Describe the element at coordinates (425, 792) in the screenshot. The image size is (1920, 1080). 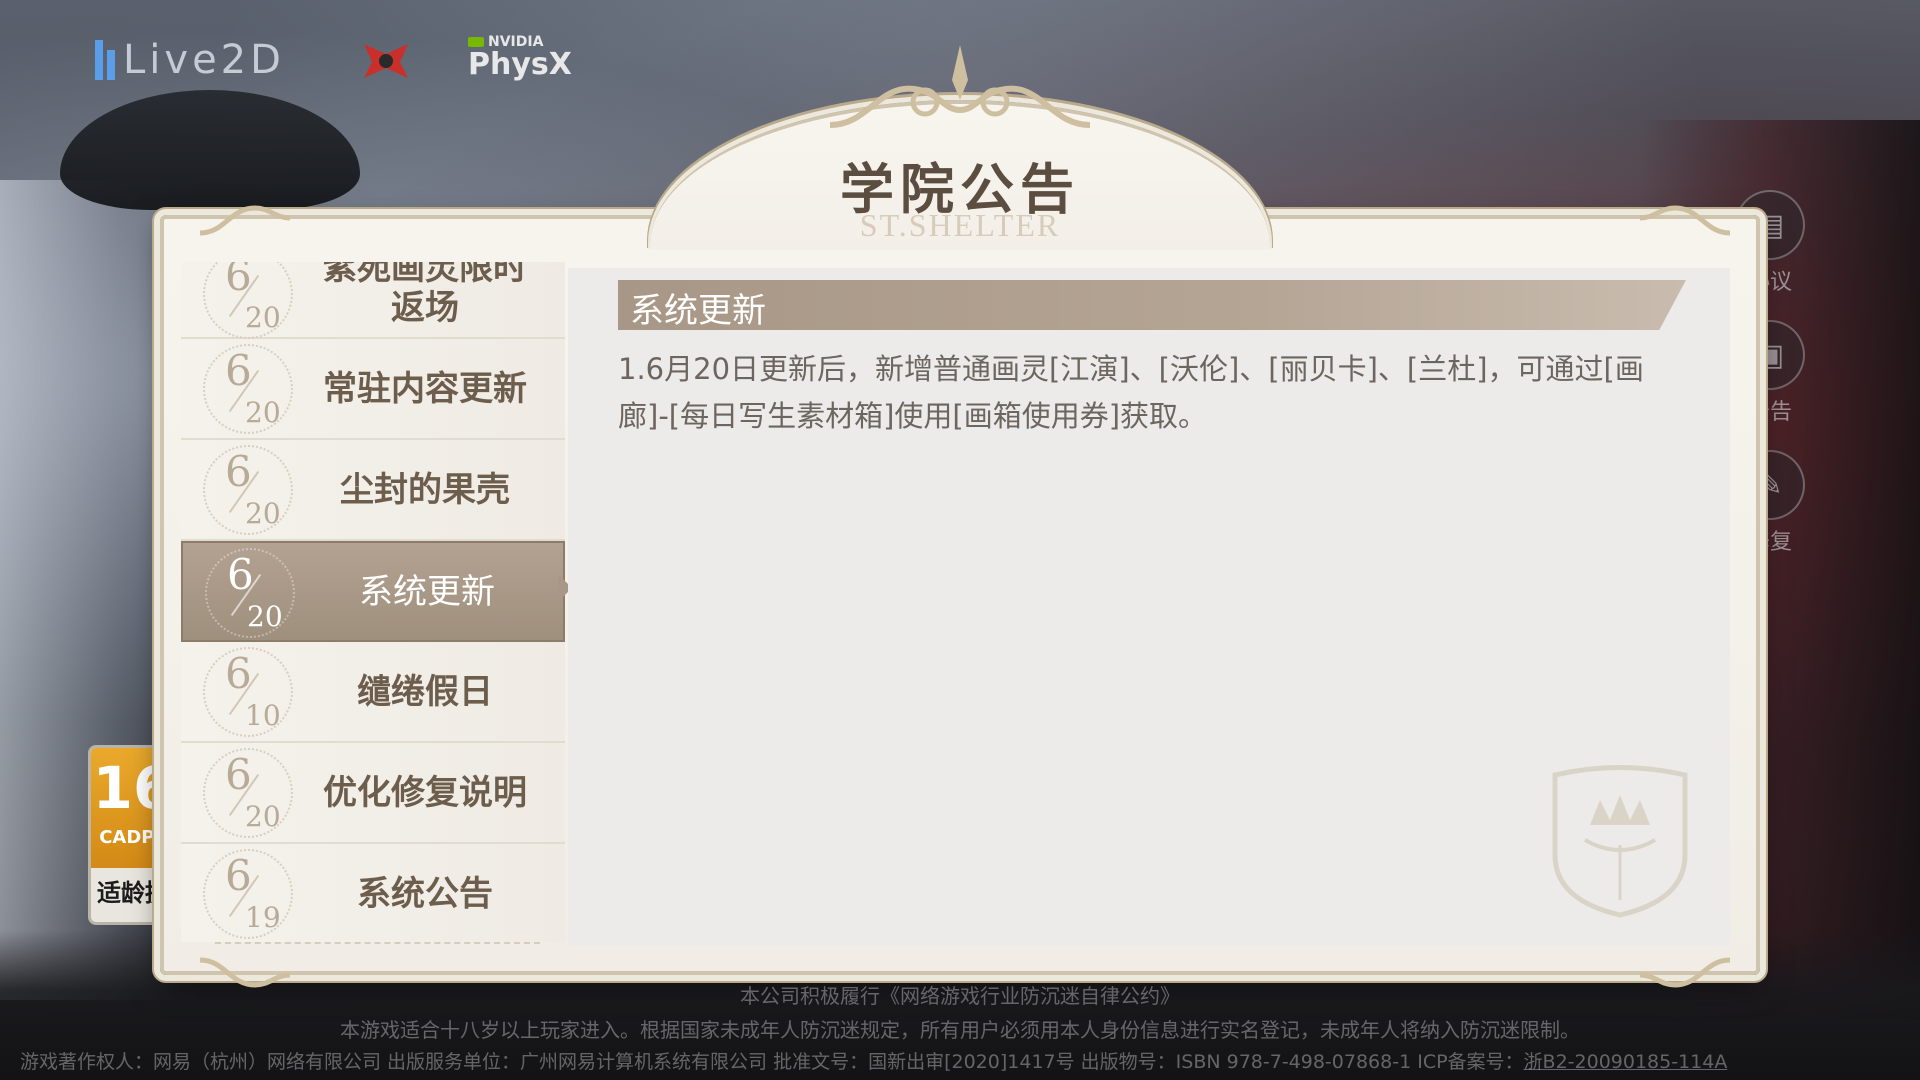
I see `list-item-title: 优化修复说明` at that location.